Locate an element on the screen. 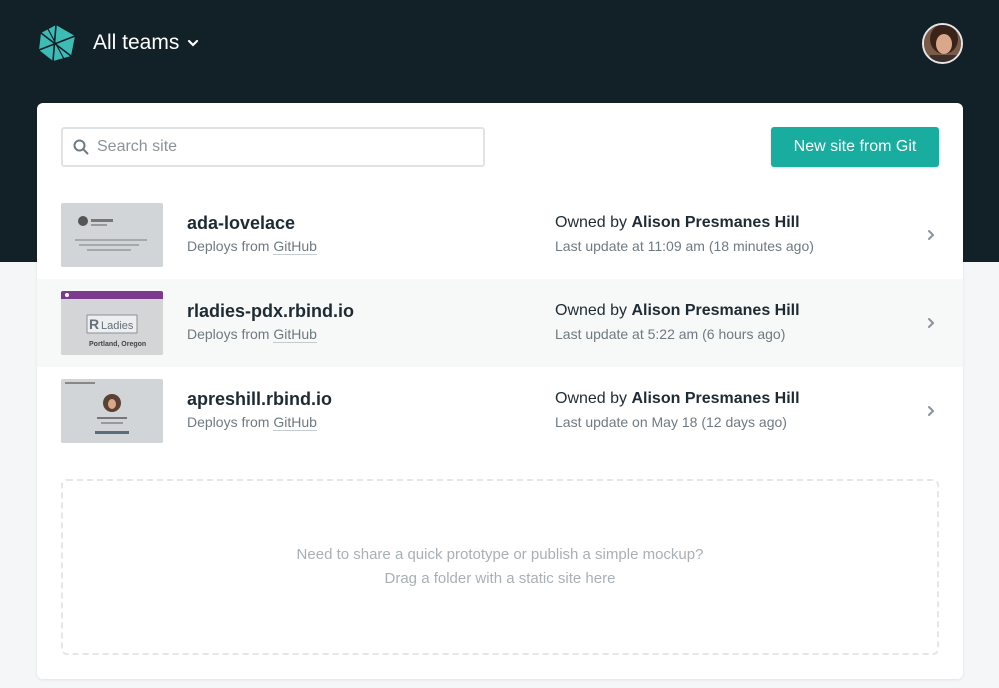 The height and width of the screenshot is (688, 999). thumb-brand-word: Ladies is located at coordinates (117, 326).